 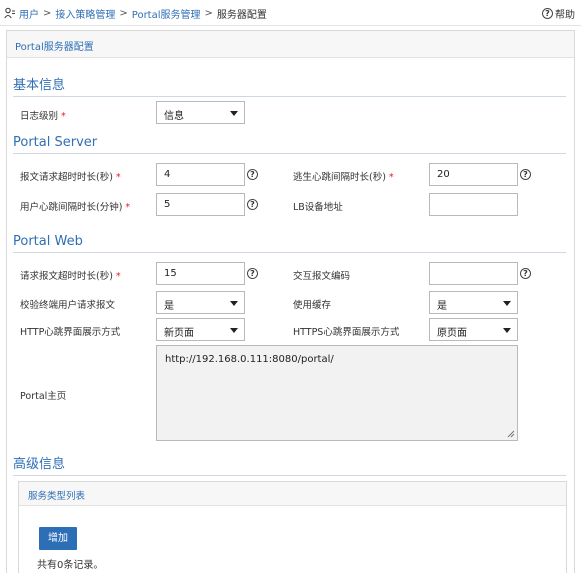 What do you see at coordinates (68, 305) in the screenshot?
I see `verify-terminal-label: 校验终端用户请求报文` at bounding box center [68, 305].